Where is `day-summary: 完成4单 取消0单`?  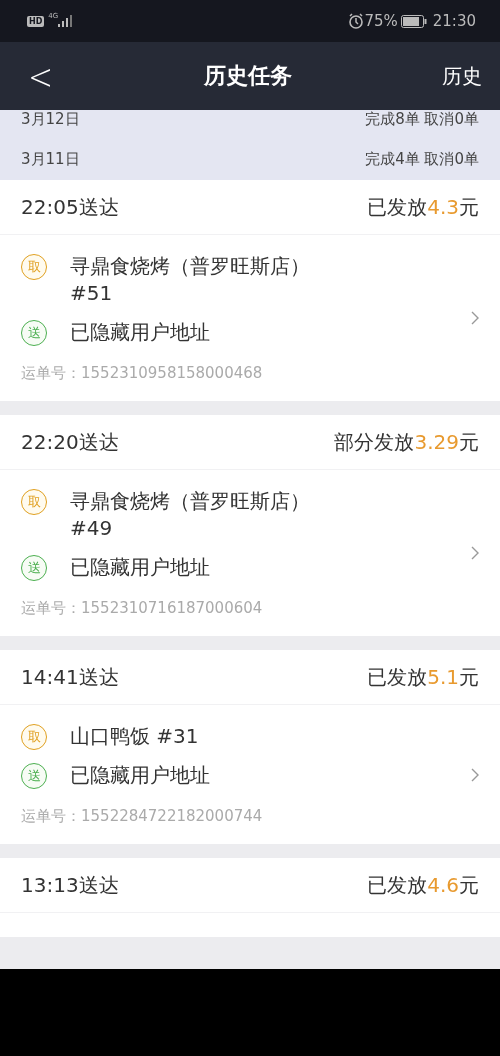 day-summary: 完成4单 取消0单 is located at coordinates (422, 159).